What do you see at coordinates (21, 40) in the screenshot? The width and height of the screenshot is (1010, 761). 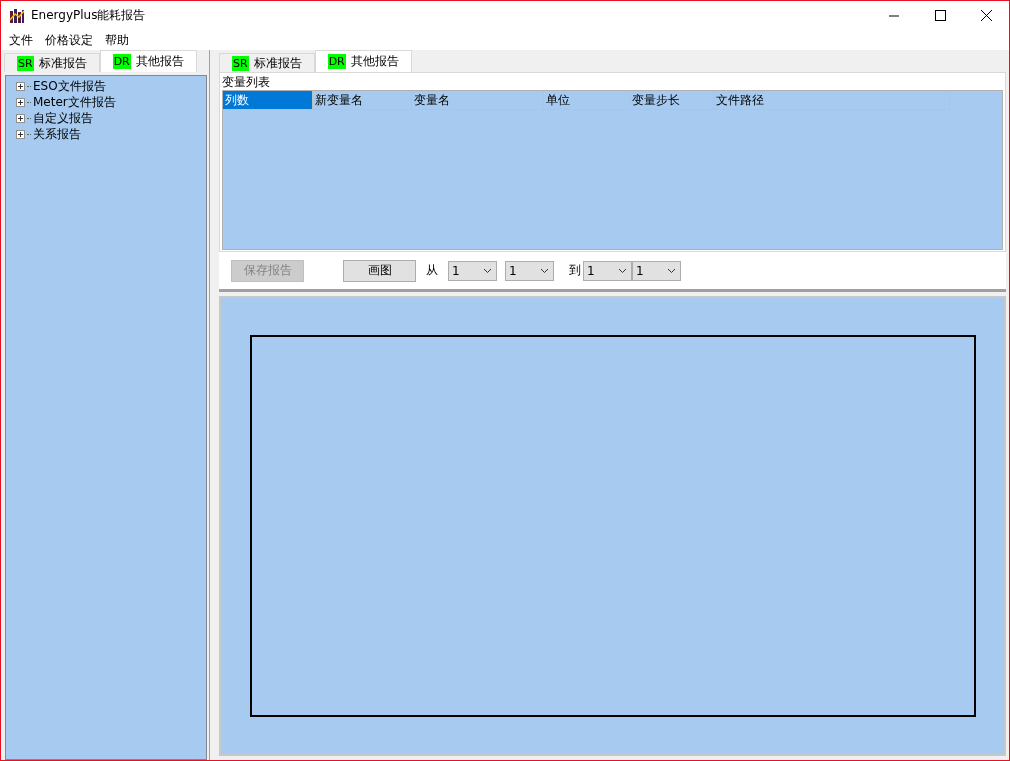 I see `menu-item: 文件` at bounding box center [21, 40].